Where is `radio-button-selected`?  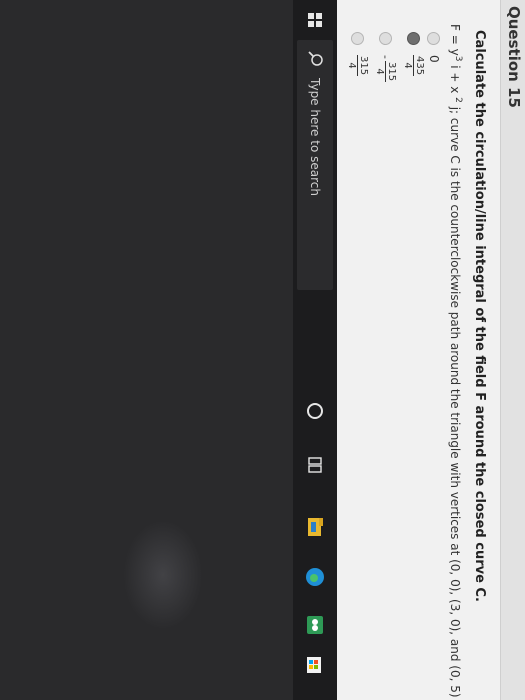
radio-button-selected is located at coordinates (413, 38).